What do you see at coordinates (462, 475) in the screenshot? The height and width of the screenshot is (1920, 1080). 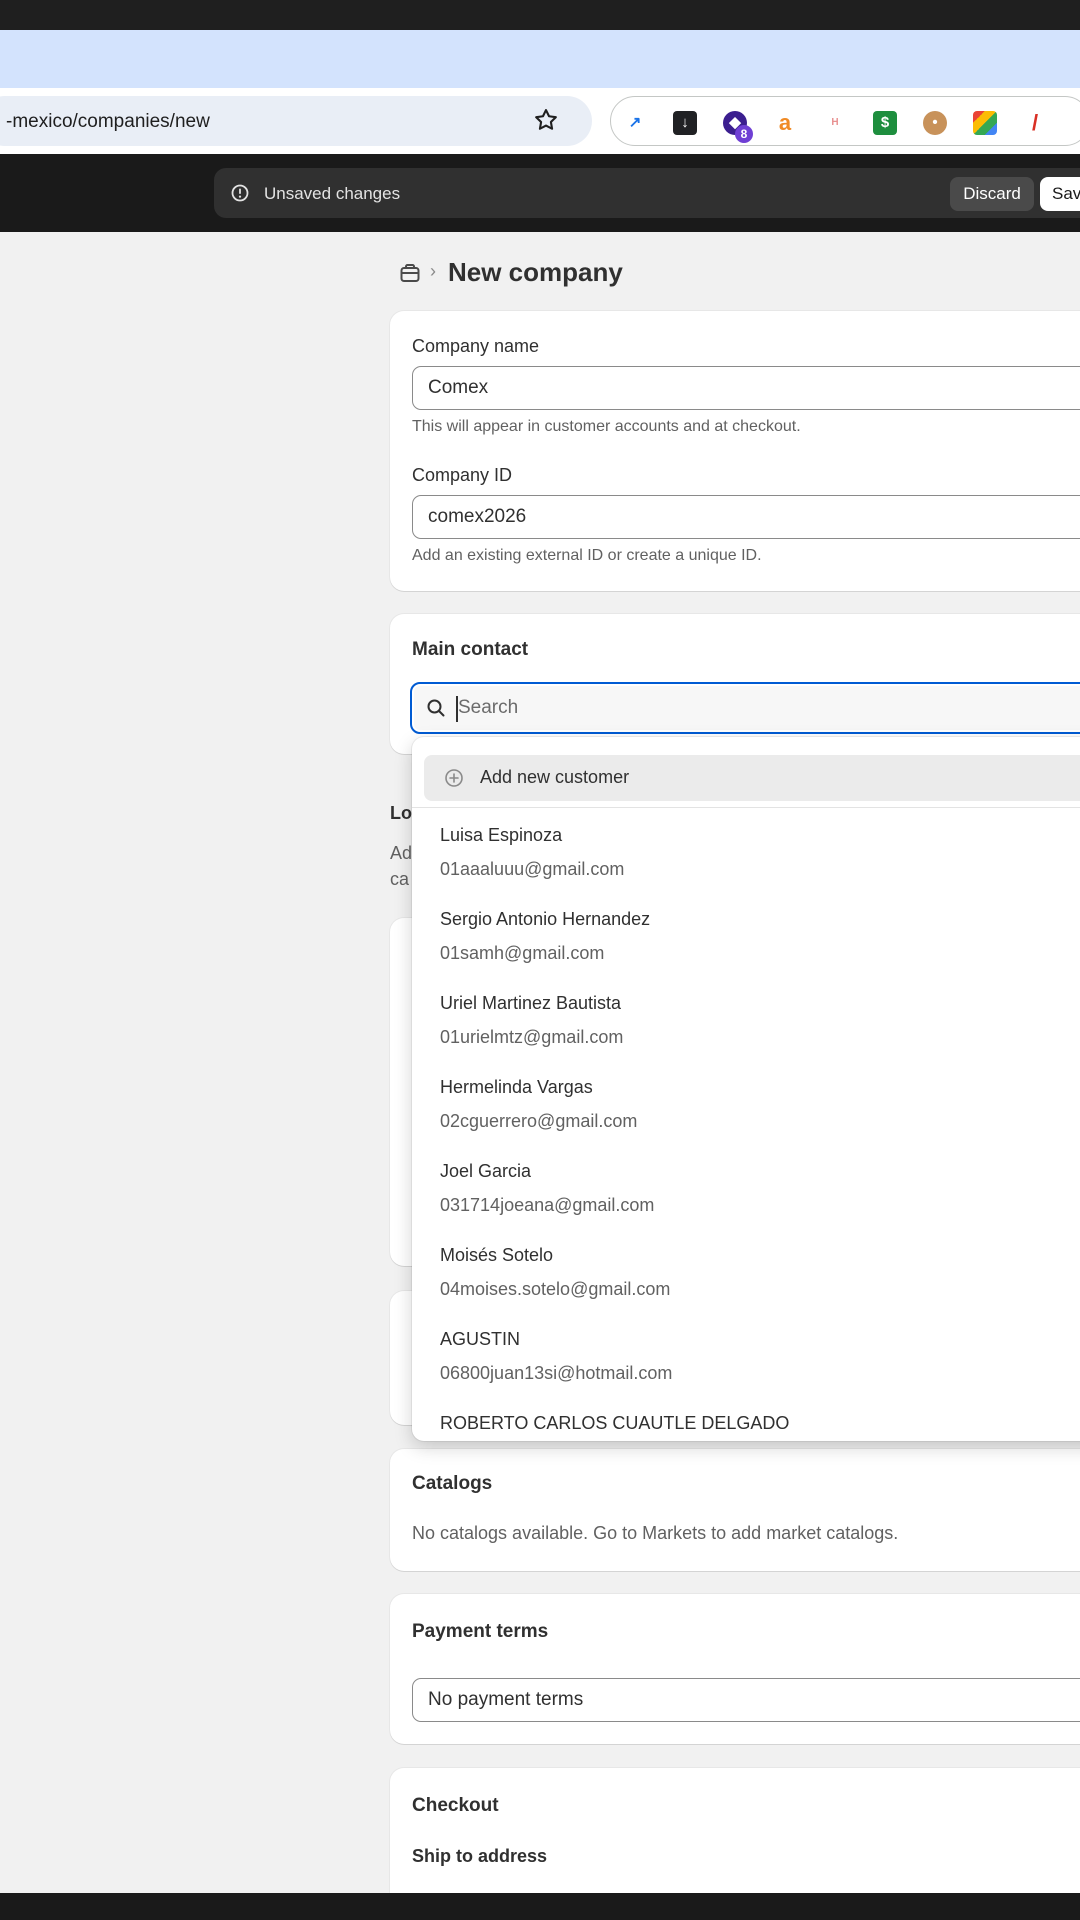 I see `company-id-label: Company ID` at bounding box center [462, 475].